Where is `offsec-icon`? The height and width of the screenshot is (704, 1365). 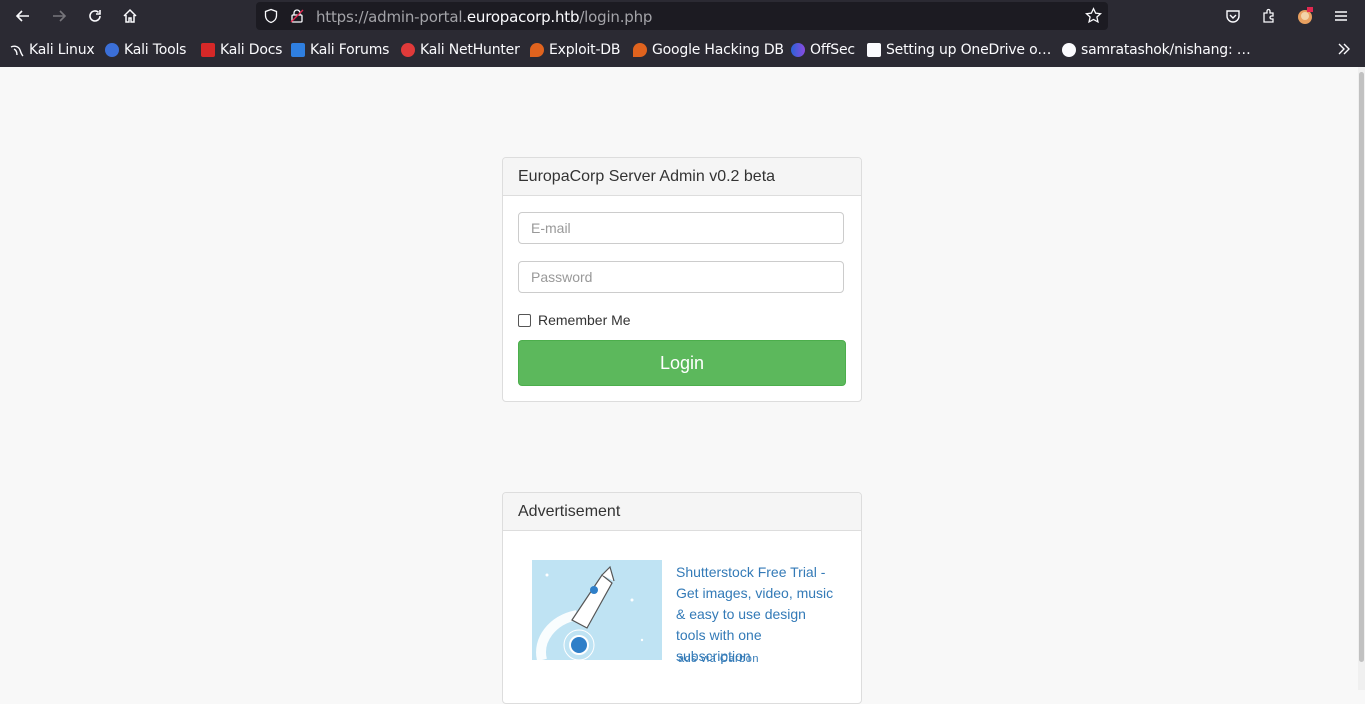 offsec-icon is located at coordinates (798, 50).